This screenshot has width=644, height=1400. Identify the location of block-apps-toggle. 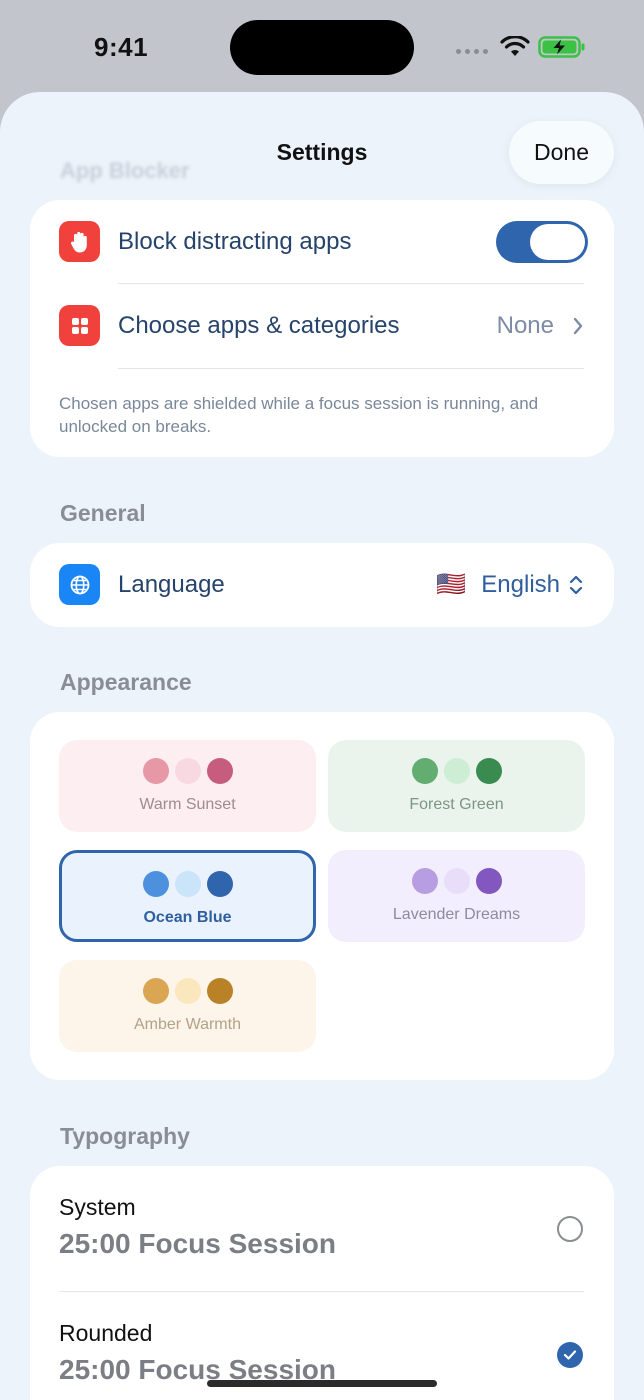
(542, 242).